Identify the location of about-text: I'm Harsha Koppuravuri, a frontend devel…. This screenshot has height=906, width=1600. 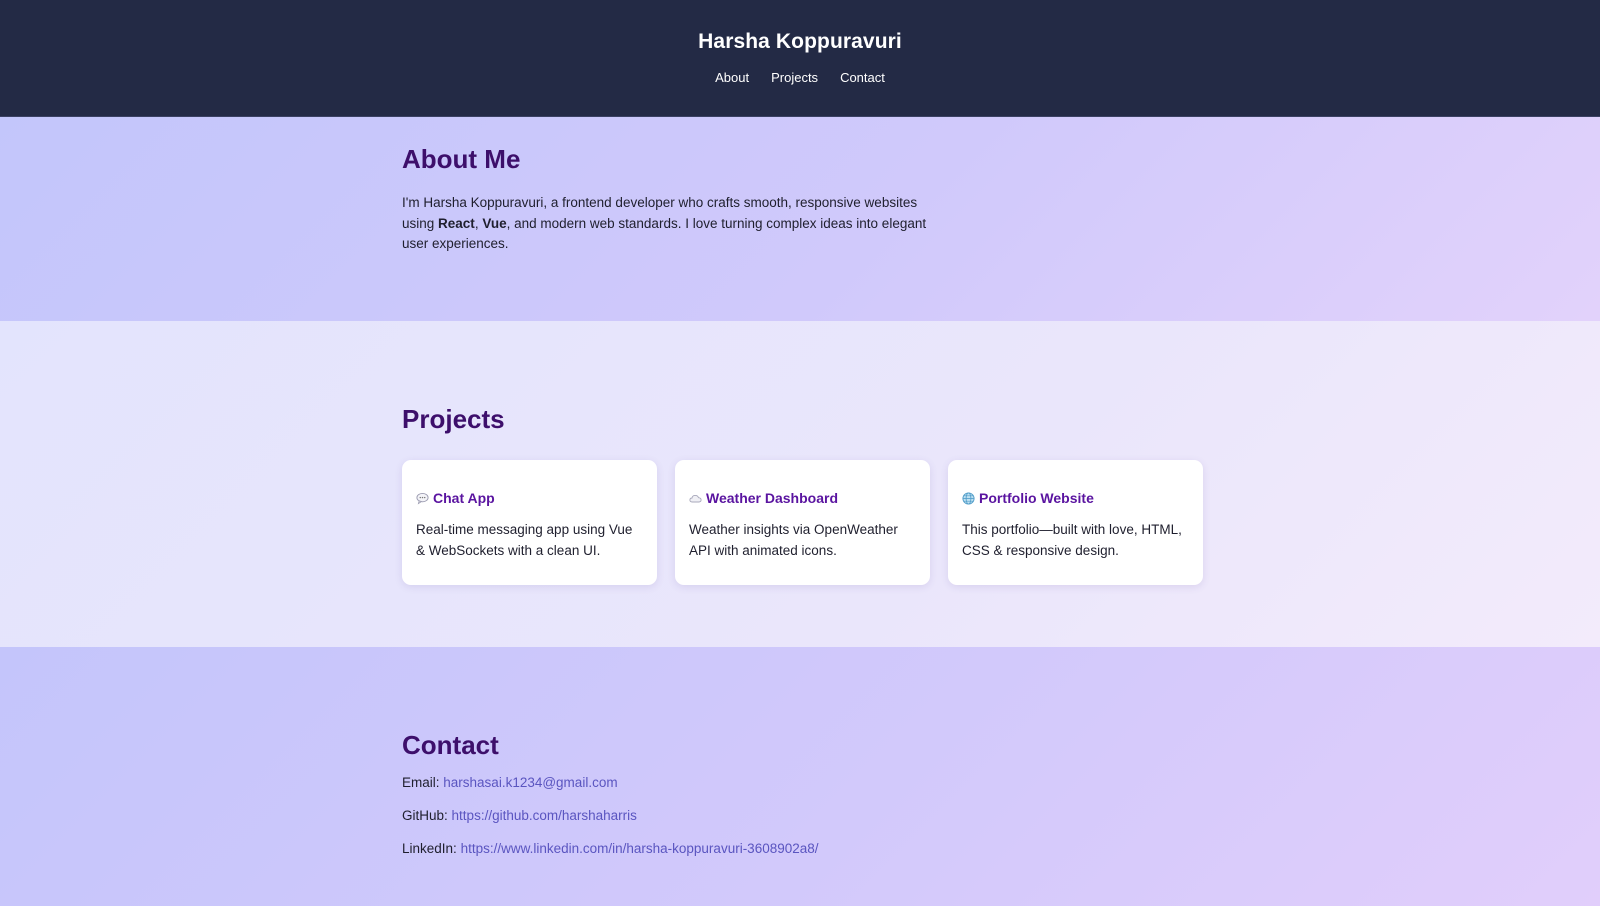
(672, 224).